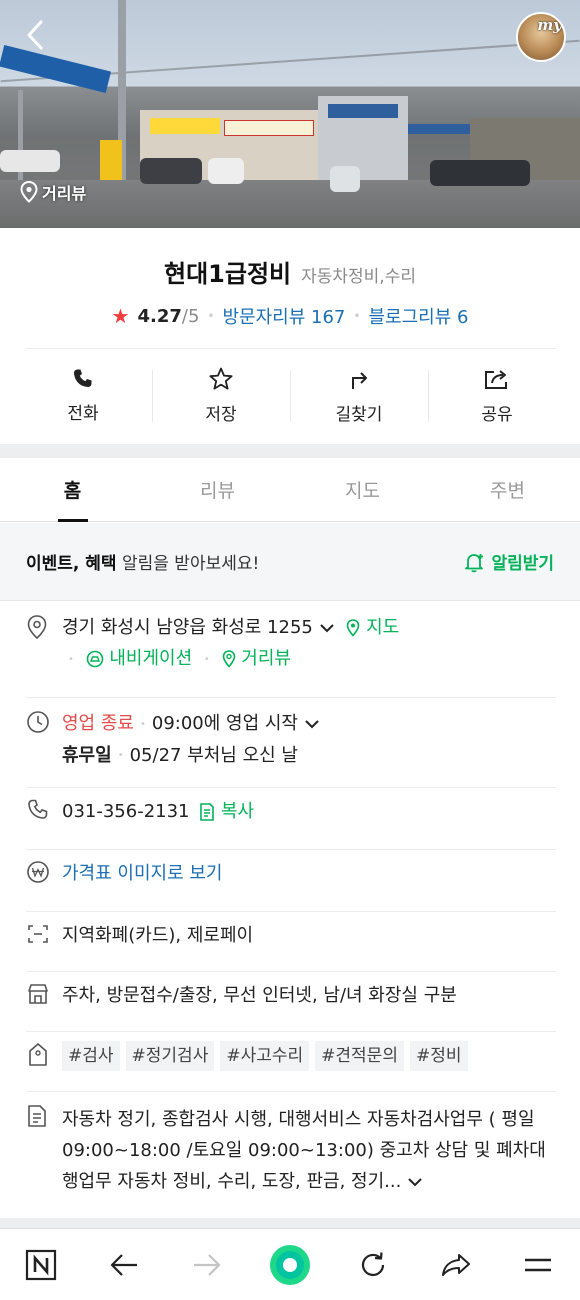 The image size is (580, 1300). What do you see at coordinates (418, 316) in the screenshot?
I see `blog-reviews-link: 블로그리뷰 6` at bounding box center [418, 316].